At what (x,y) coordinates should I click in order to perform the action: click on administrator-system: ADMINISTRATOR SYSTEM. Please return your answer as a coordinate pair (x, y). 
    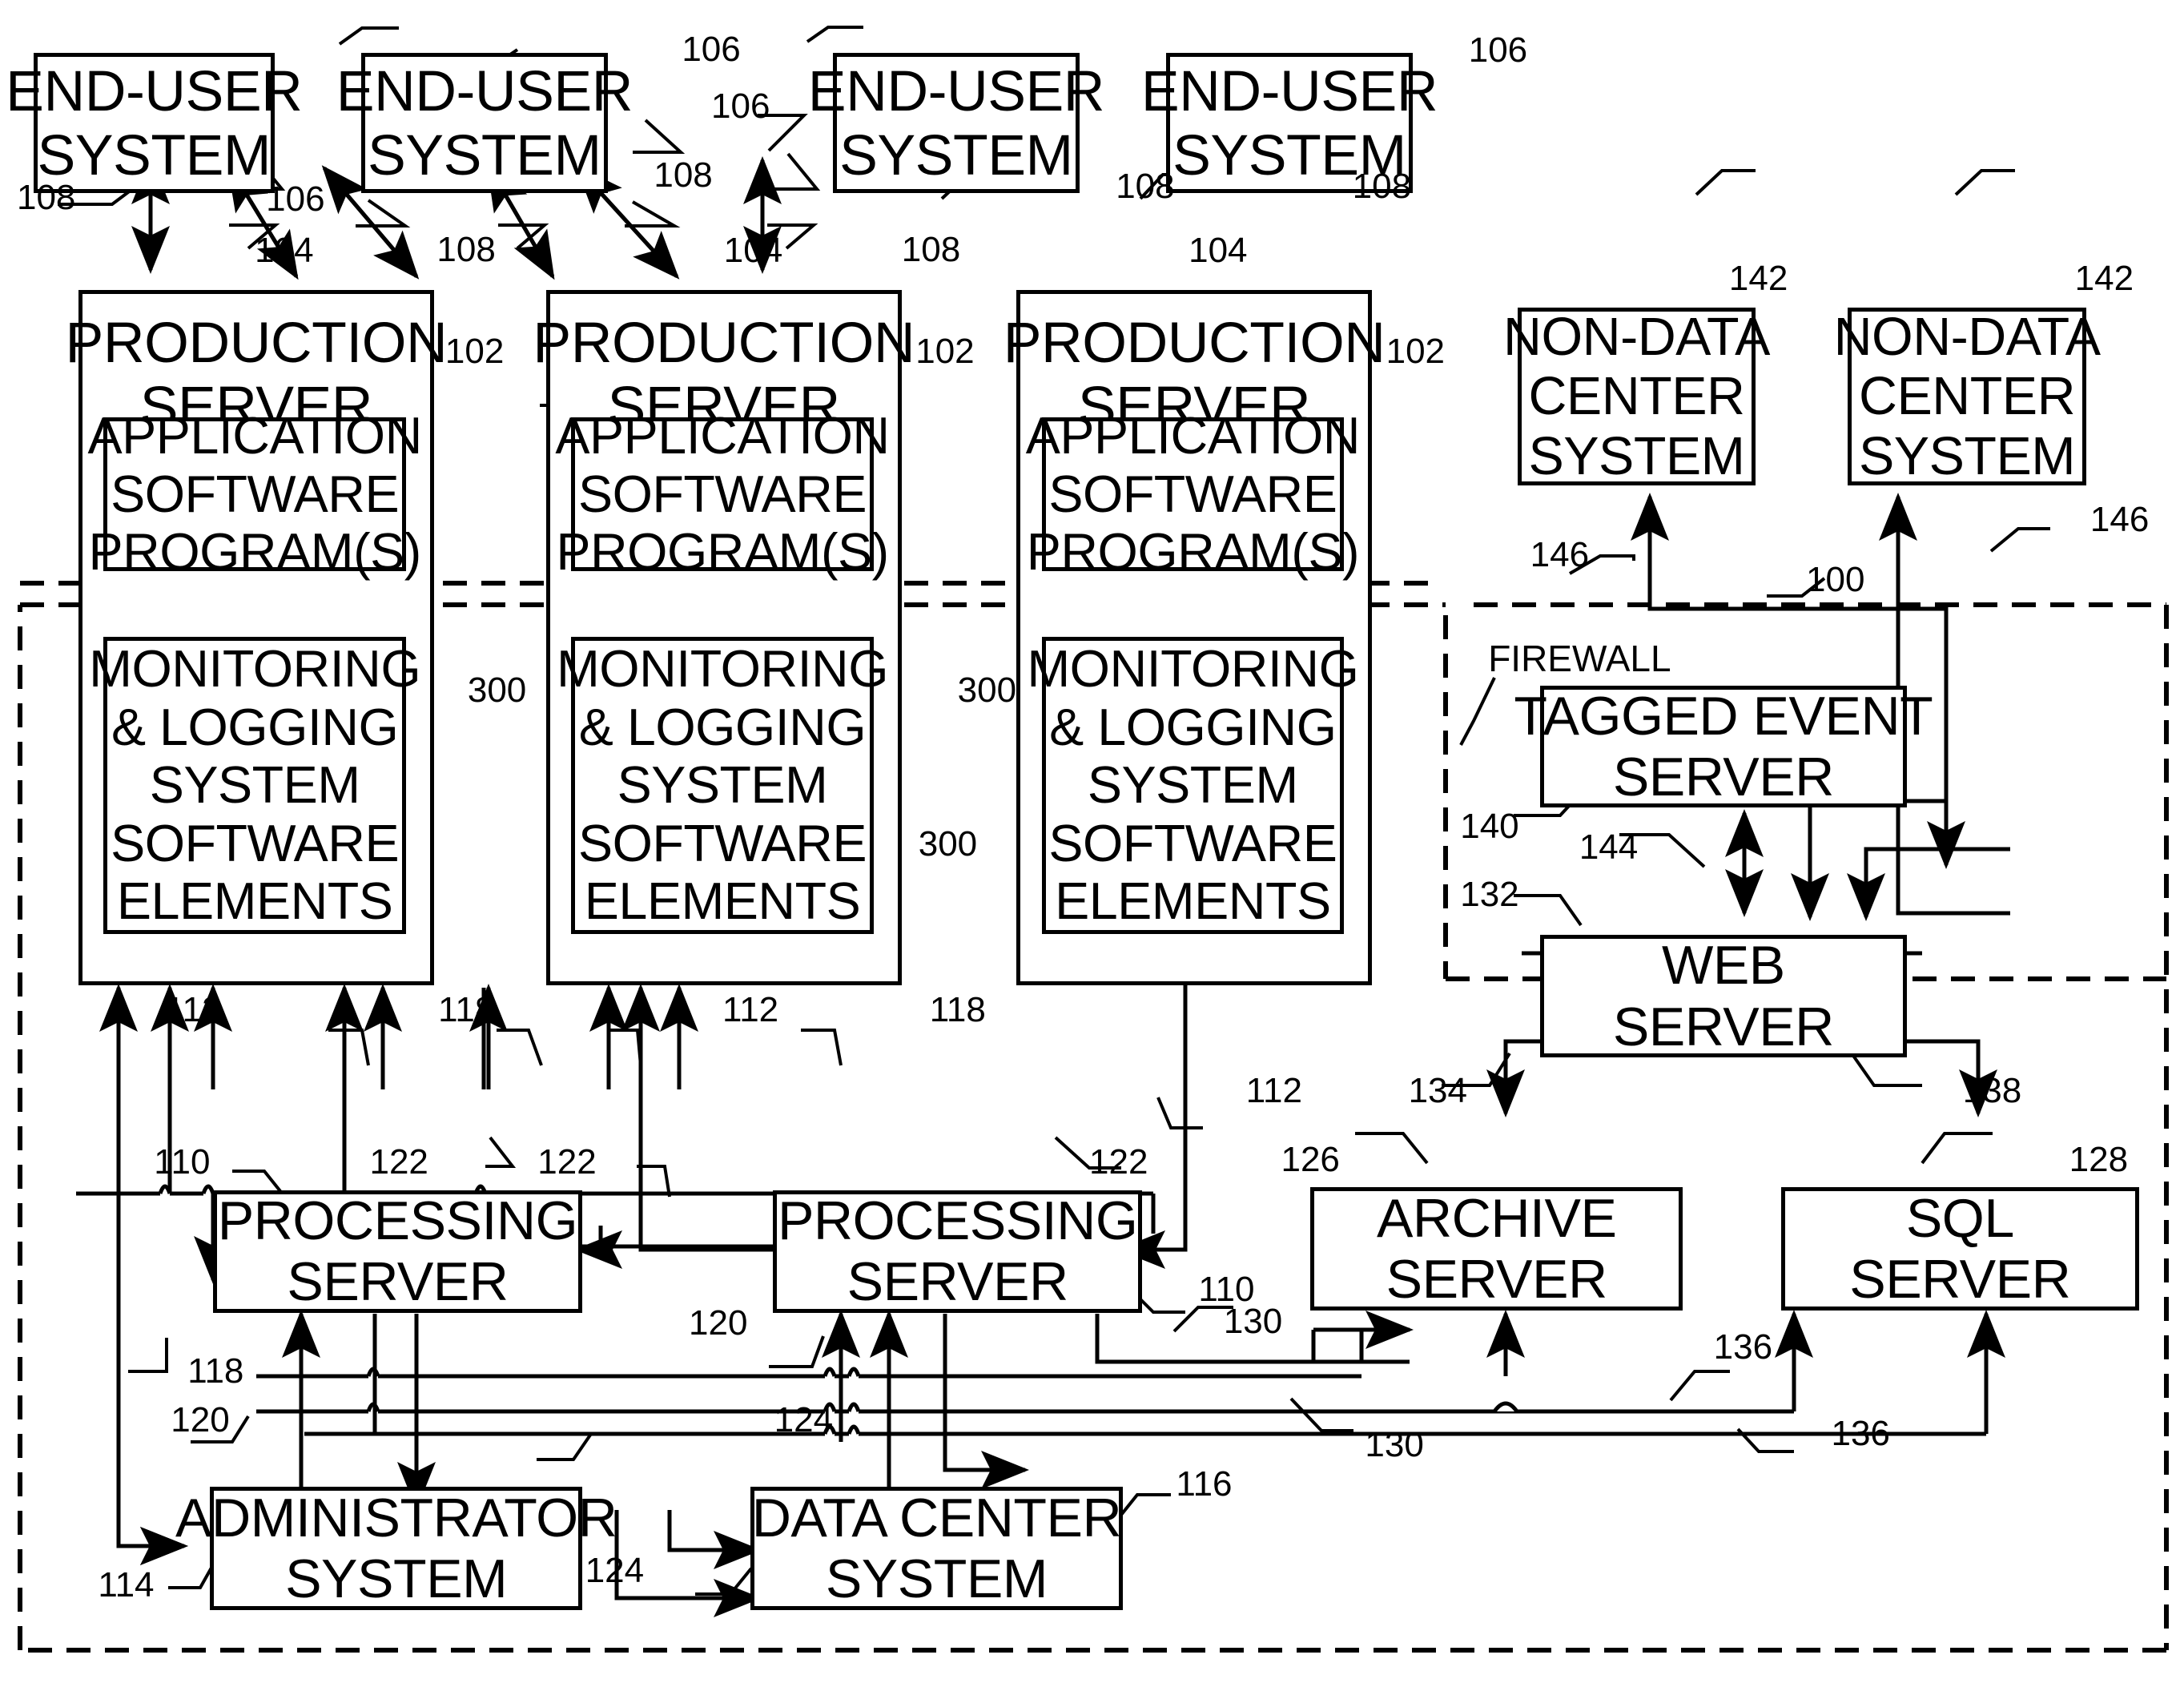
    Looking at the image, I should click on (396, 1548).